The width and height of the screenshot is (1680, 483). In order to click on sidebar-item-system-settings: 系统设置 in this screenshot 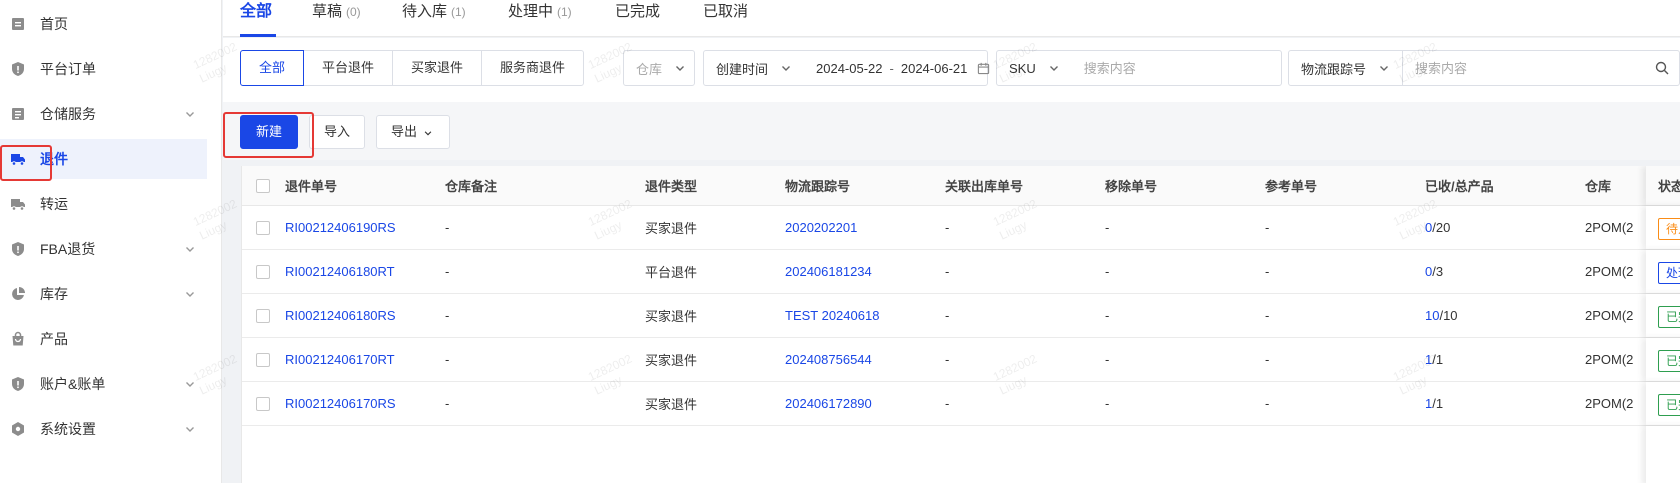, I will do `click(103, 429)`.